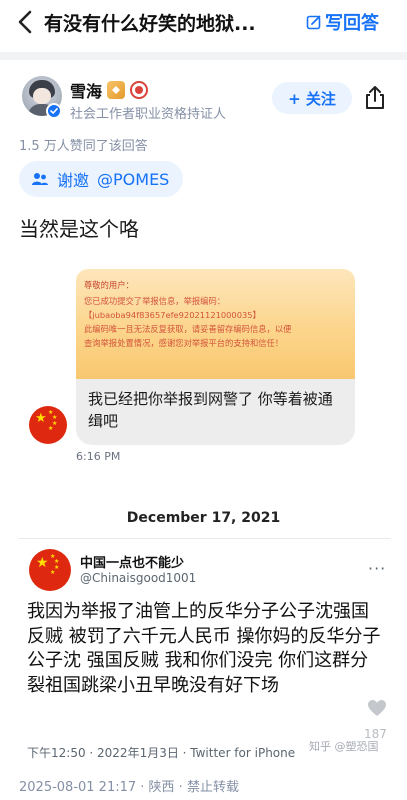 The height and width of the screenshot is (800, 407). What do you see at coordinates (203, 98) in the screenshot?
I see `author-row: 雪海 社会工作者职业资格持证人 + 关注` at bounding box center [203, 98].